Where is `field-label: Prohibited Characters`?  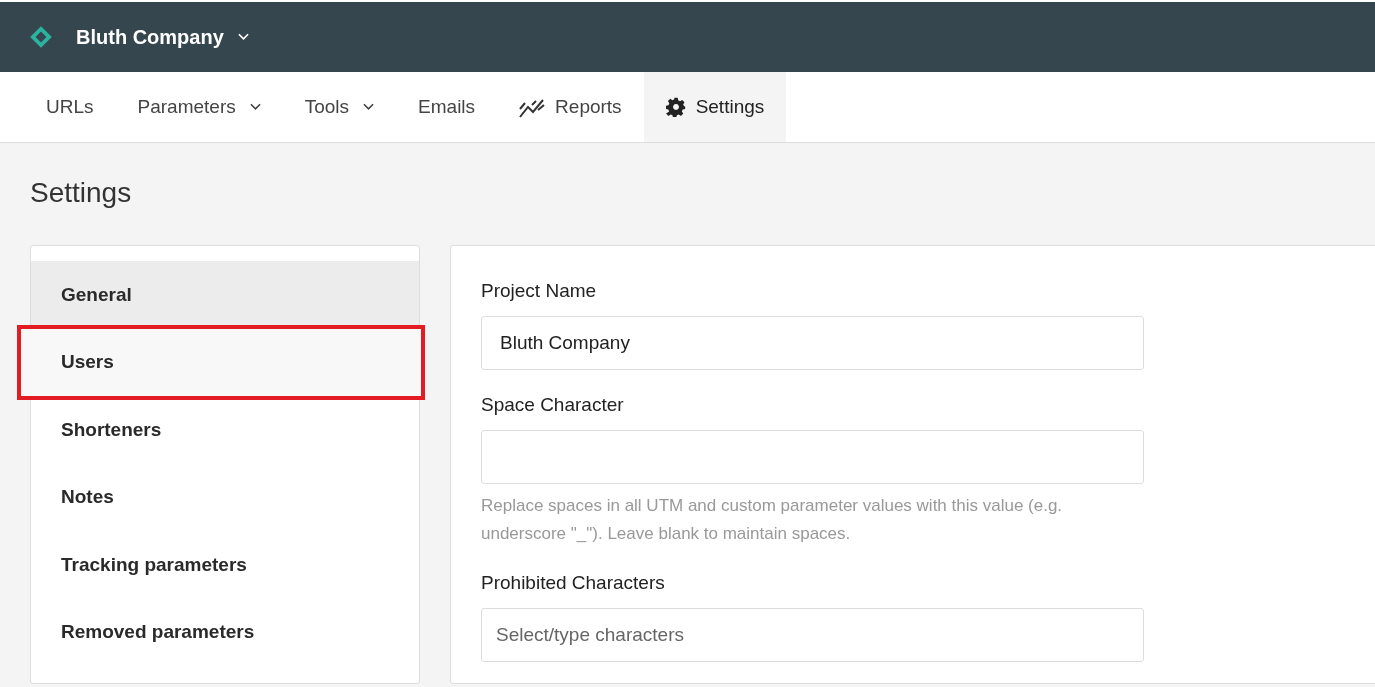
field-label: Prohibited Characters is located at coordinates (573, 583).